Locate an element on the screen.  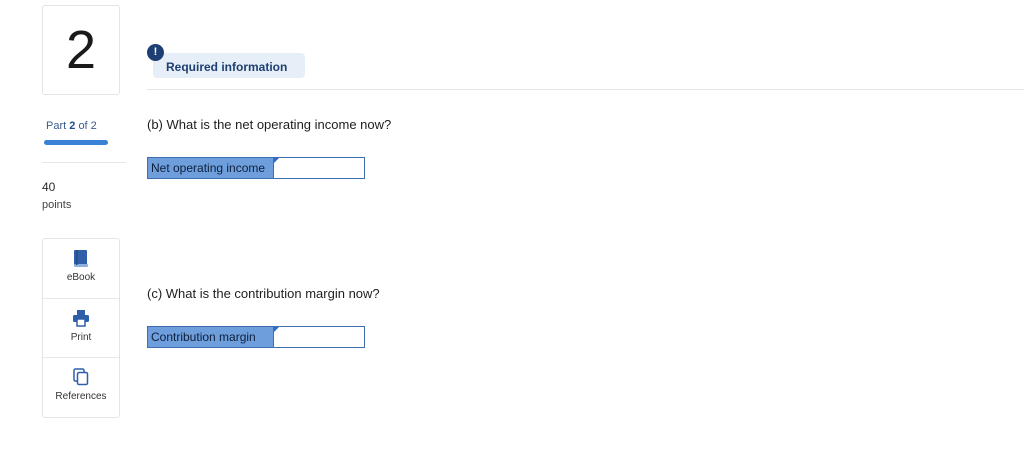
contribution-margin-label: Contribution margin is located at coordinates (210, 337).